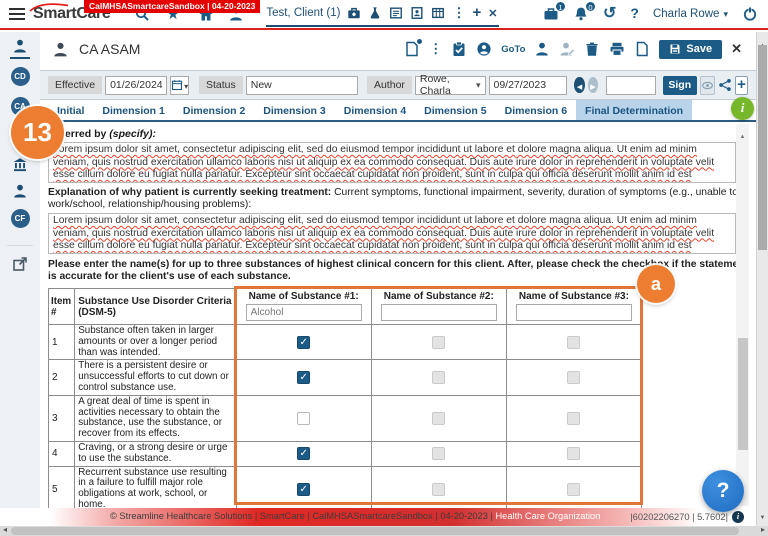 The image size is (768, 536). Describe the element at coordinates (214, 110) in the screenshot. I see `tab-dimension-2: Dimension 2` at that location.